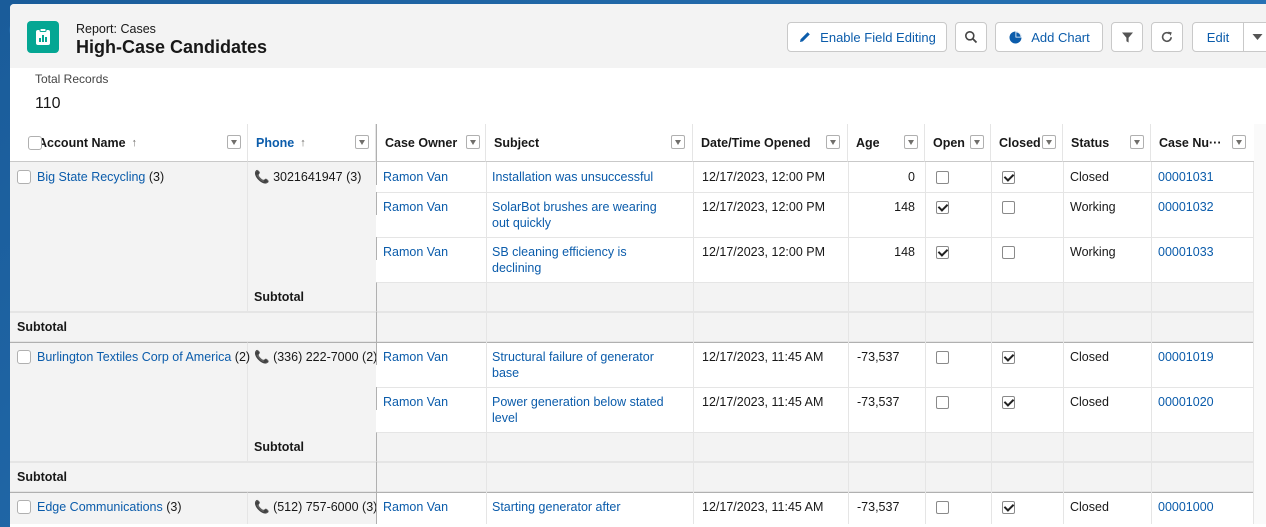  Describe the element at coordinates (1060, 37) in the screenshot. I see `add-chart-label: Add Chart` at that location.